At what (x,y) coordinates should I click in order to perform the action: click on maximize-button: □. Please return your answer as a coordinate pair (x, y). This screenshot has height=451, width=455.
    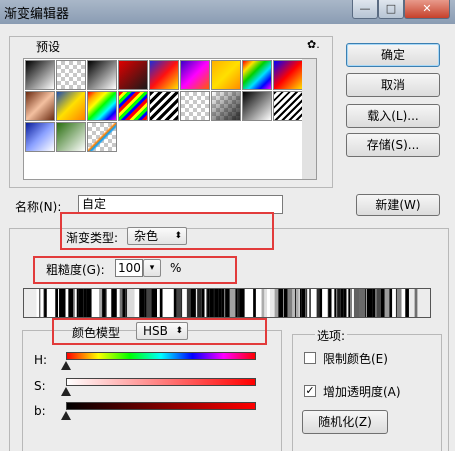
    Looking at the image, I should click on (391, 9).